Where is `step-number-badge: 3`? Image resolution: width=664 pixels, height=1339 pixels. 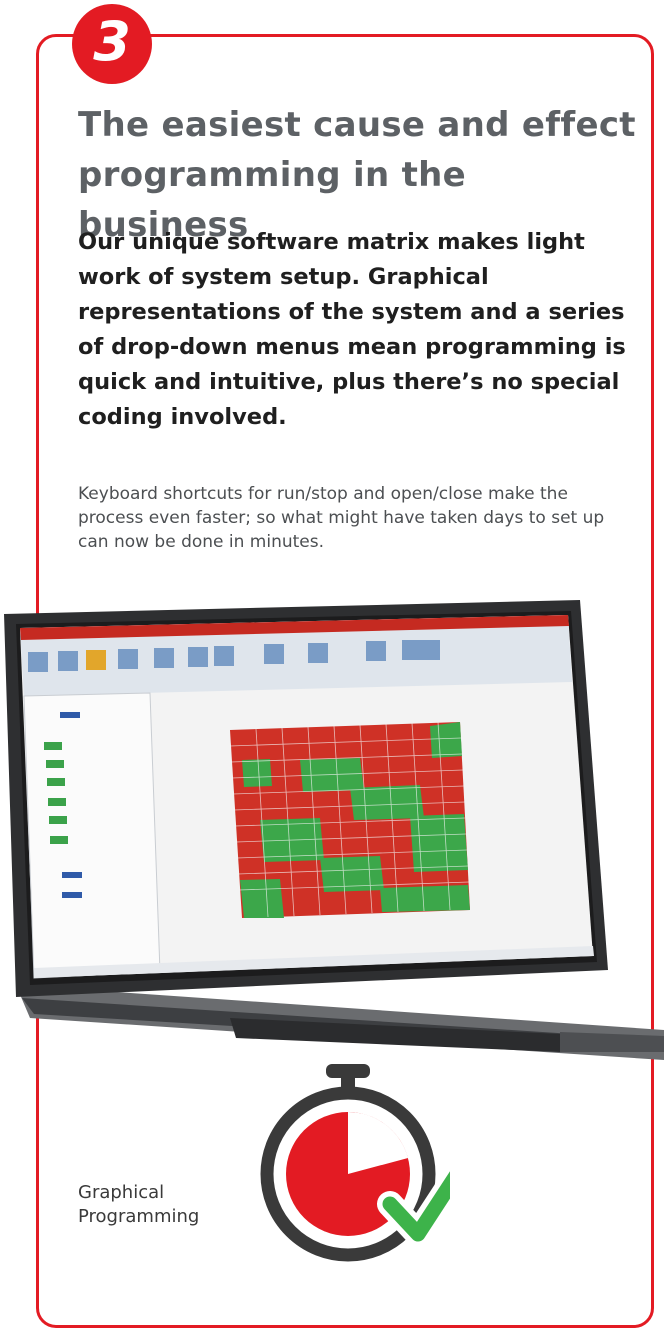 step-number-badge: 3 is located at coordinates (112, 44).